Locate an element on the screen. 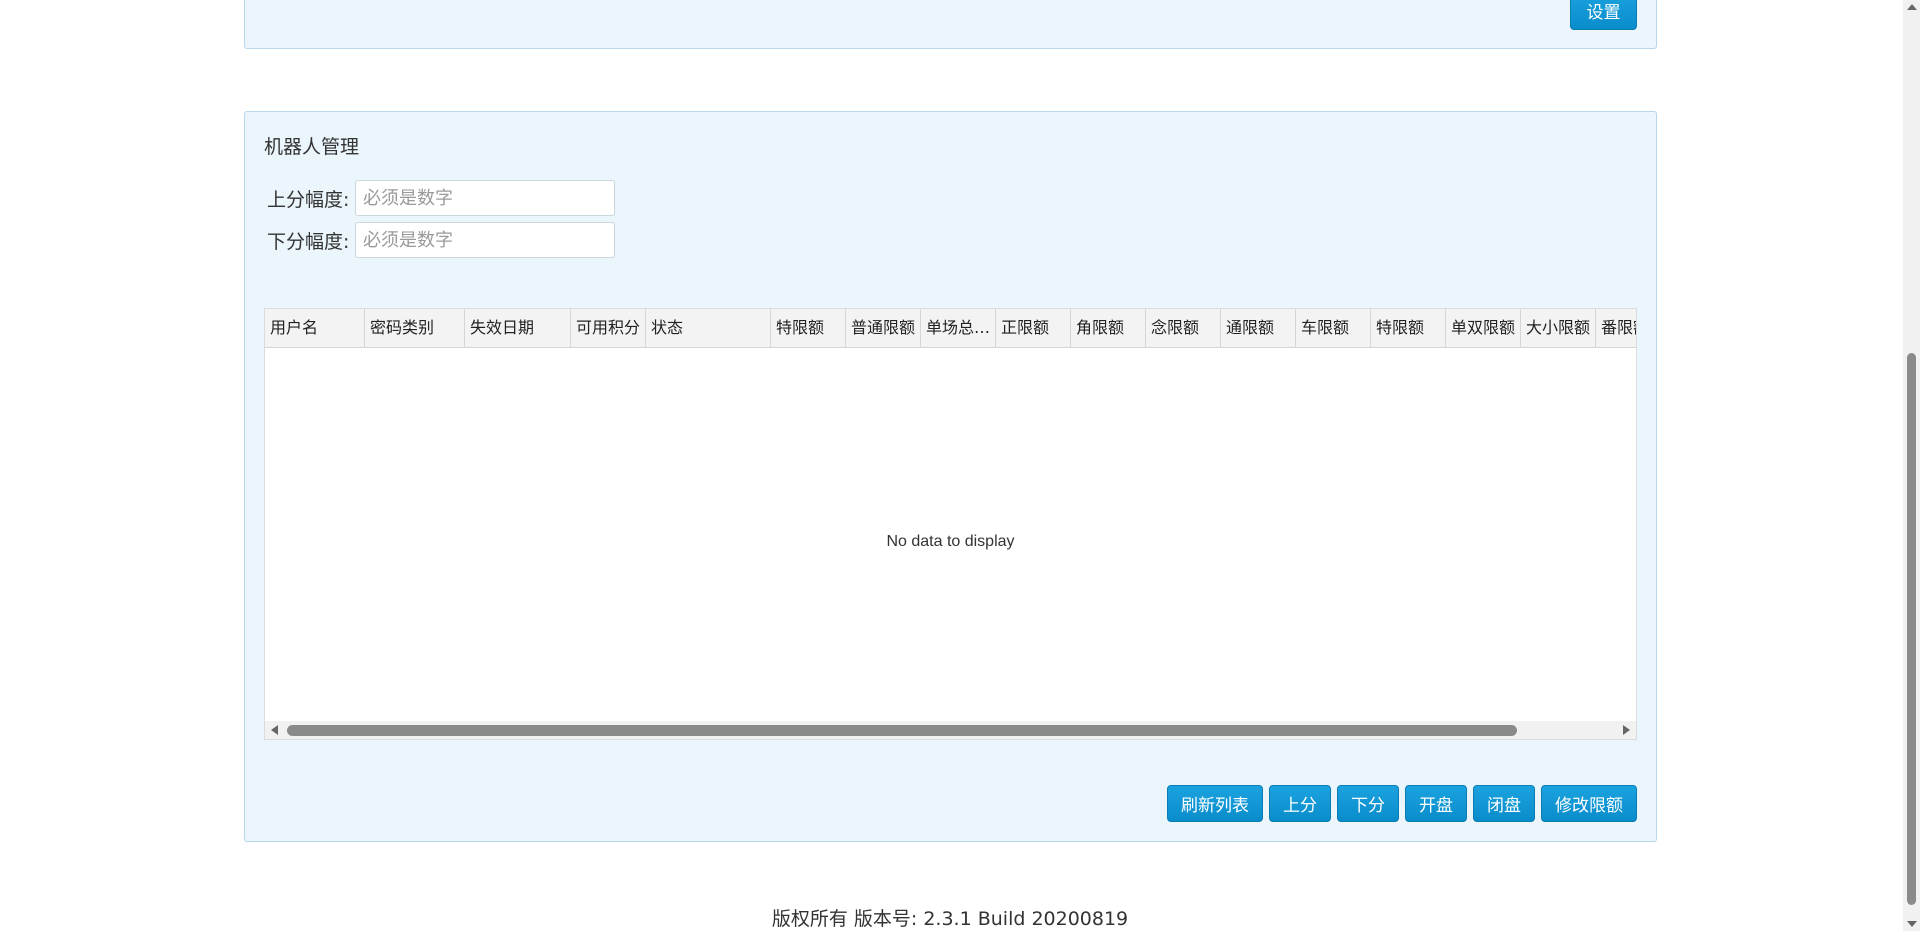 The image size is (1920, 931). page-scrollbar is located at coordinates (1911, 465).